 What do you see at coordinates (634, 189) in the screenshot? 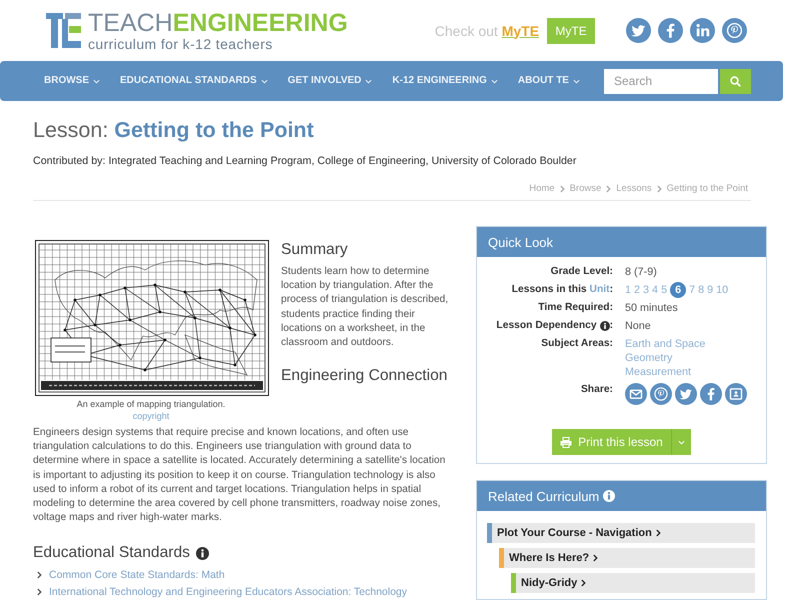
I see `breadcrumb-link: Lessons` at bounding box center [634, 189].